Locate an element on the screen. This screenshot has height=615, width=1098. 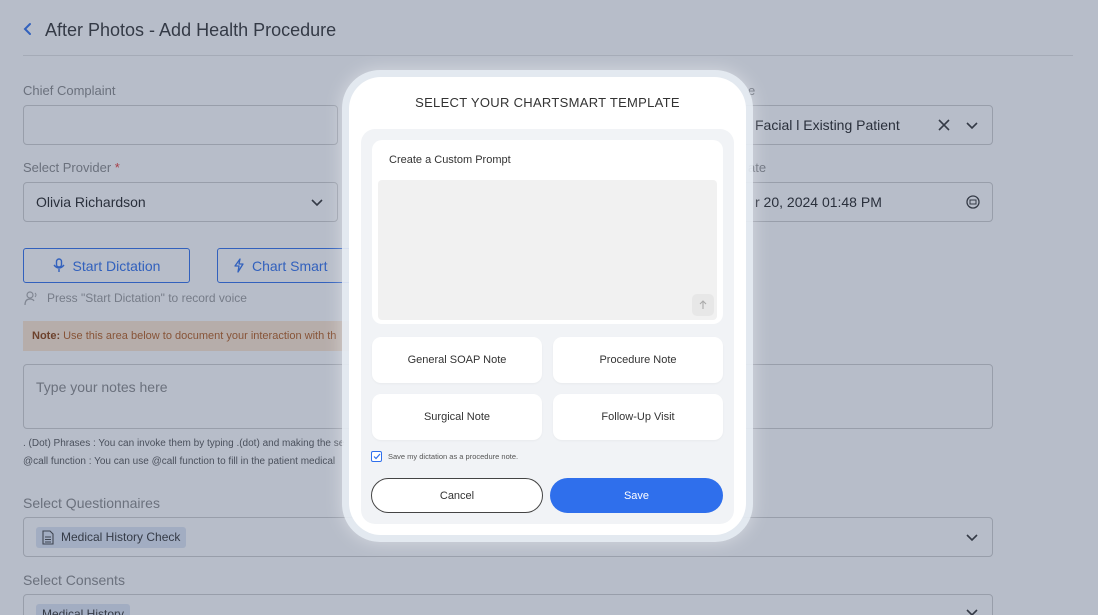
save-dictation-label: Save my dictation as a procedure note. is located at coordinates (453, 456).